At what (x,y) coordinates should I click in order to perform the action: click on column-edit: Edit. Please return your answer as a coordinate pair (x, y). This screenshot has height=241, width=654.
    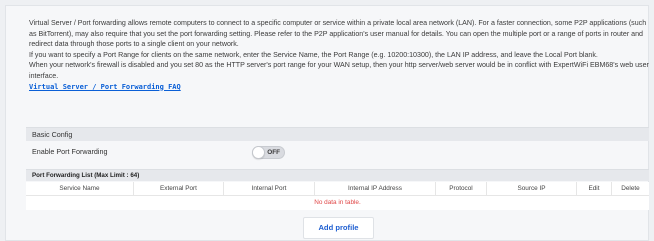
    Looking at the image, I should click on (594, 189).